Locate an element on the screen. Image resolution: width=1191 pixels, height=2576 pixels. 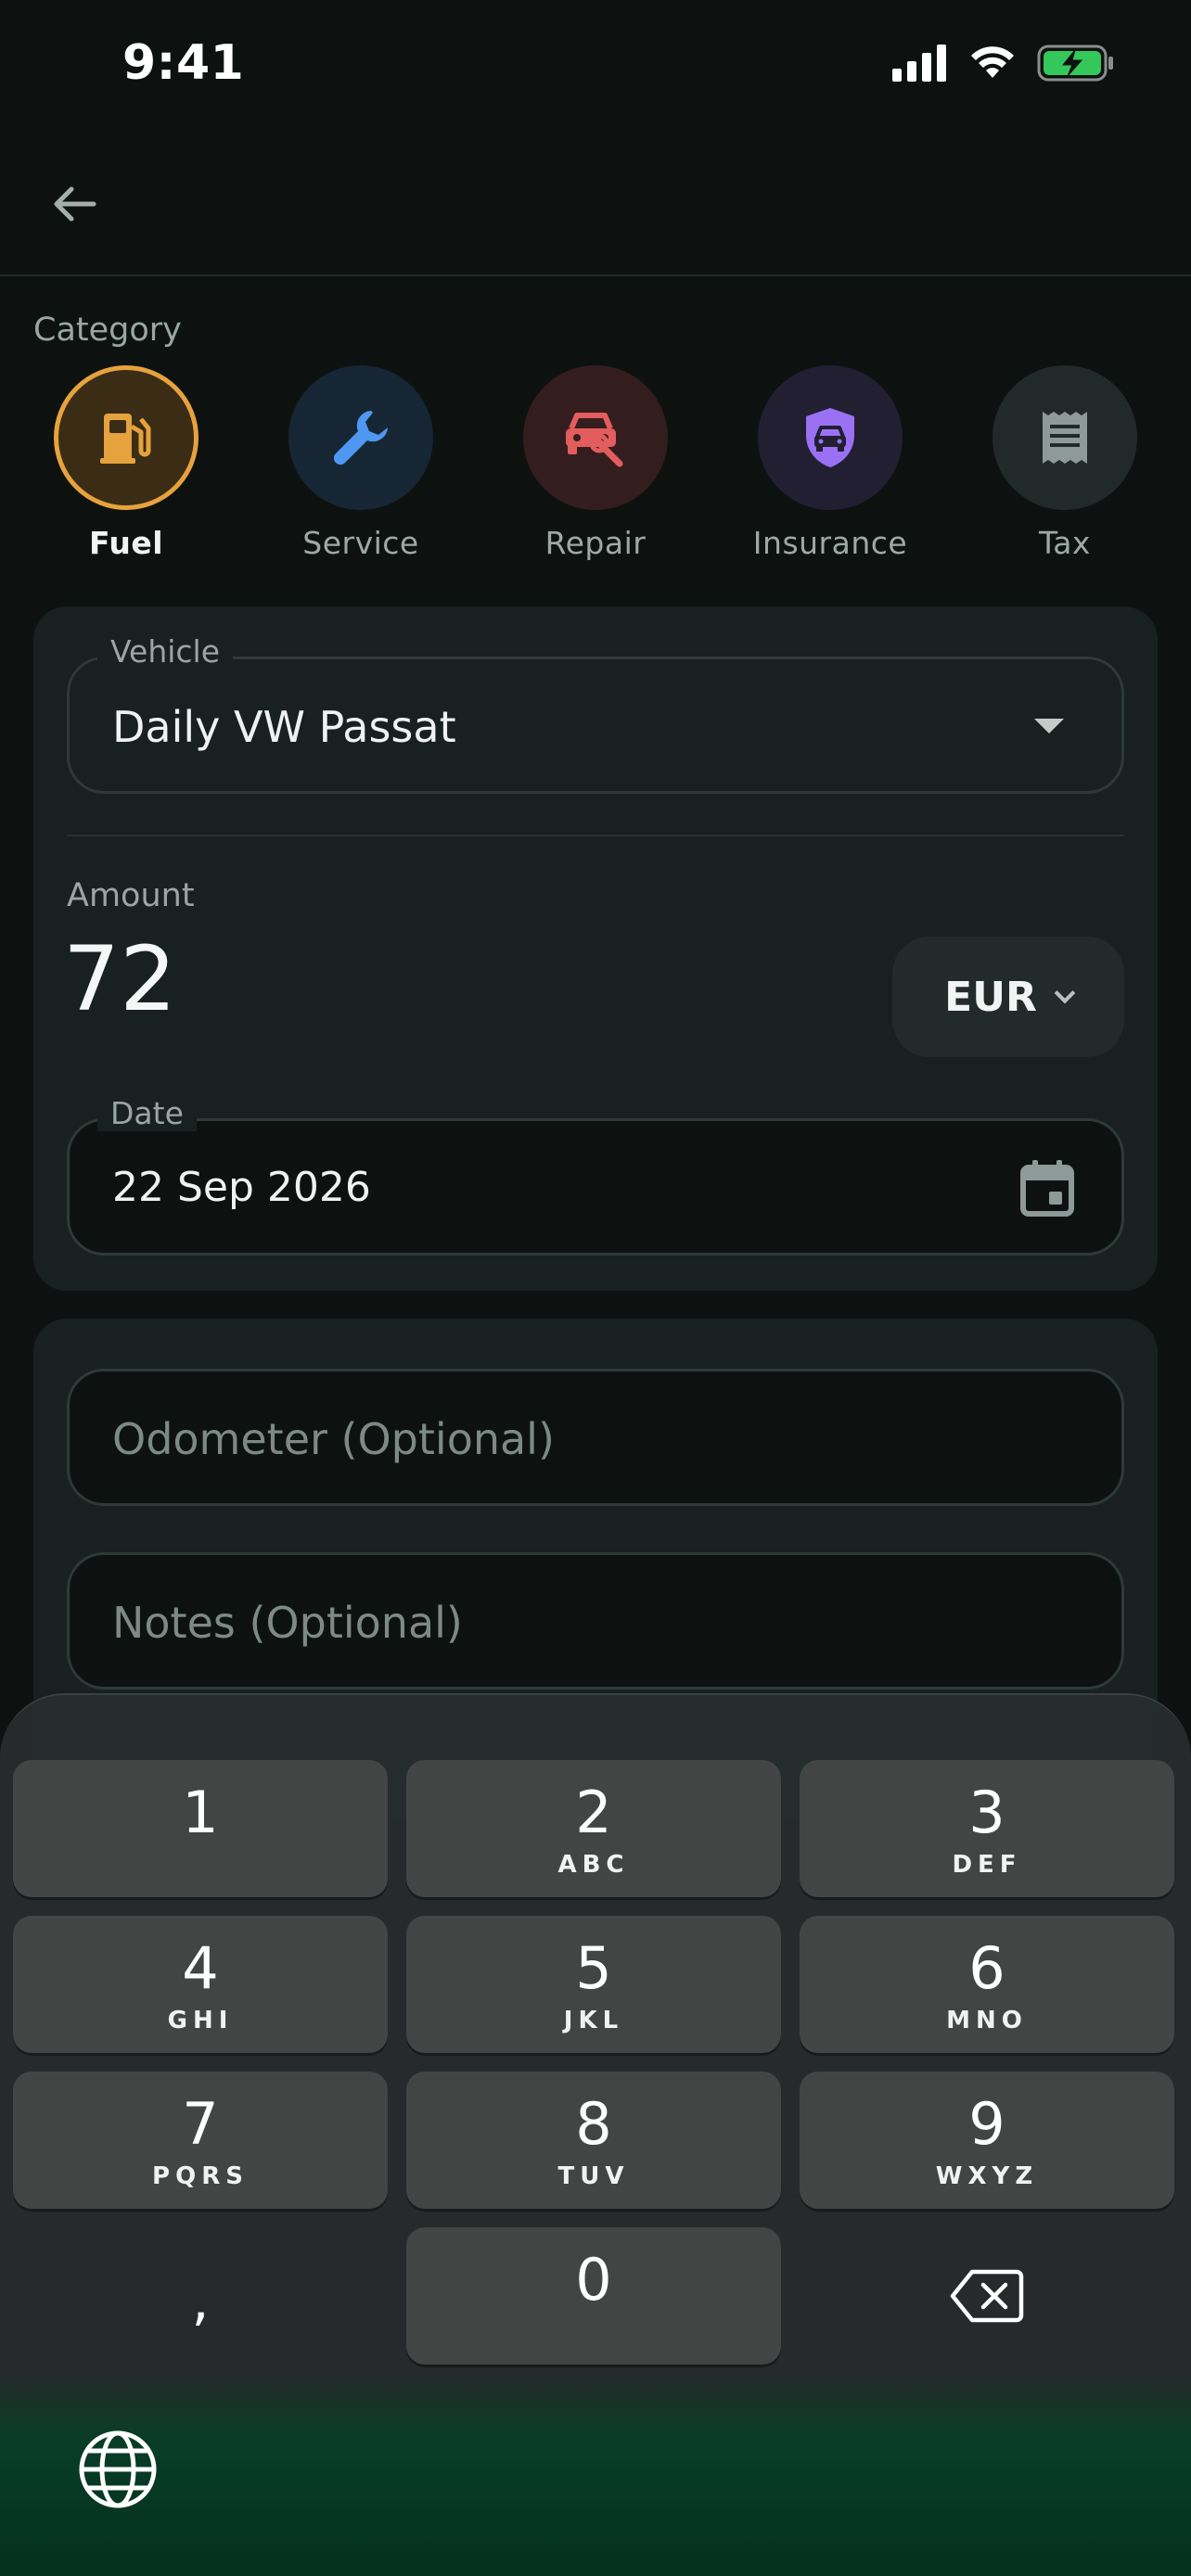
key-letters: PQRS is located at coordinates (200, 2176).